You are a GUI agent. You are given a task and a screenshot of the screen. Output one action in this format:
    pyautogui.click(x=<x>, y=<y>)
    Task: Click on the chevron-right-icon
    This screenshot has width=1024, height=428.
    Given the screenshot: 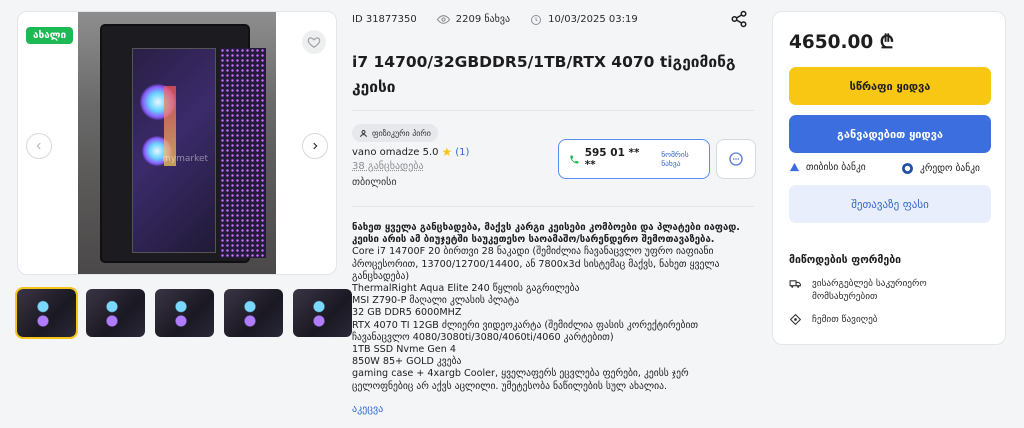 What is the action you would take?
    pyautogui.click(x=315, y=146)
    